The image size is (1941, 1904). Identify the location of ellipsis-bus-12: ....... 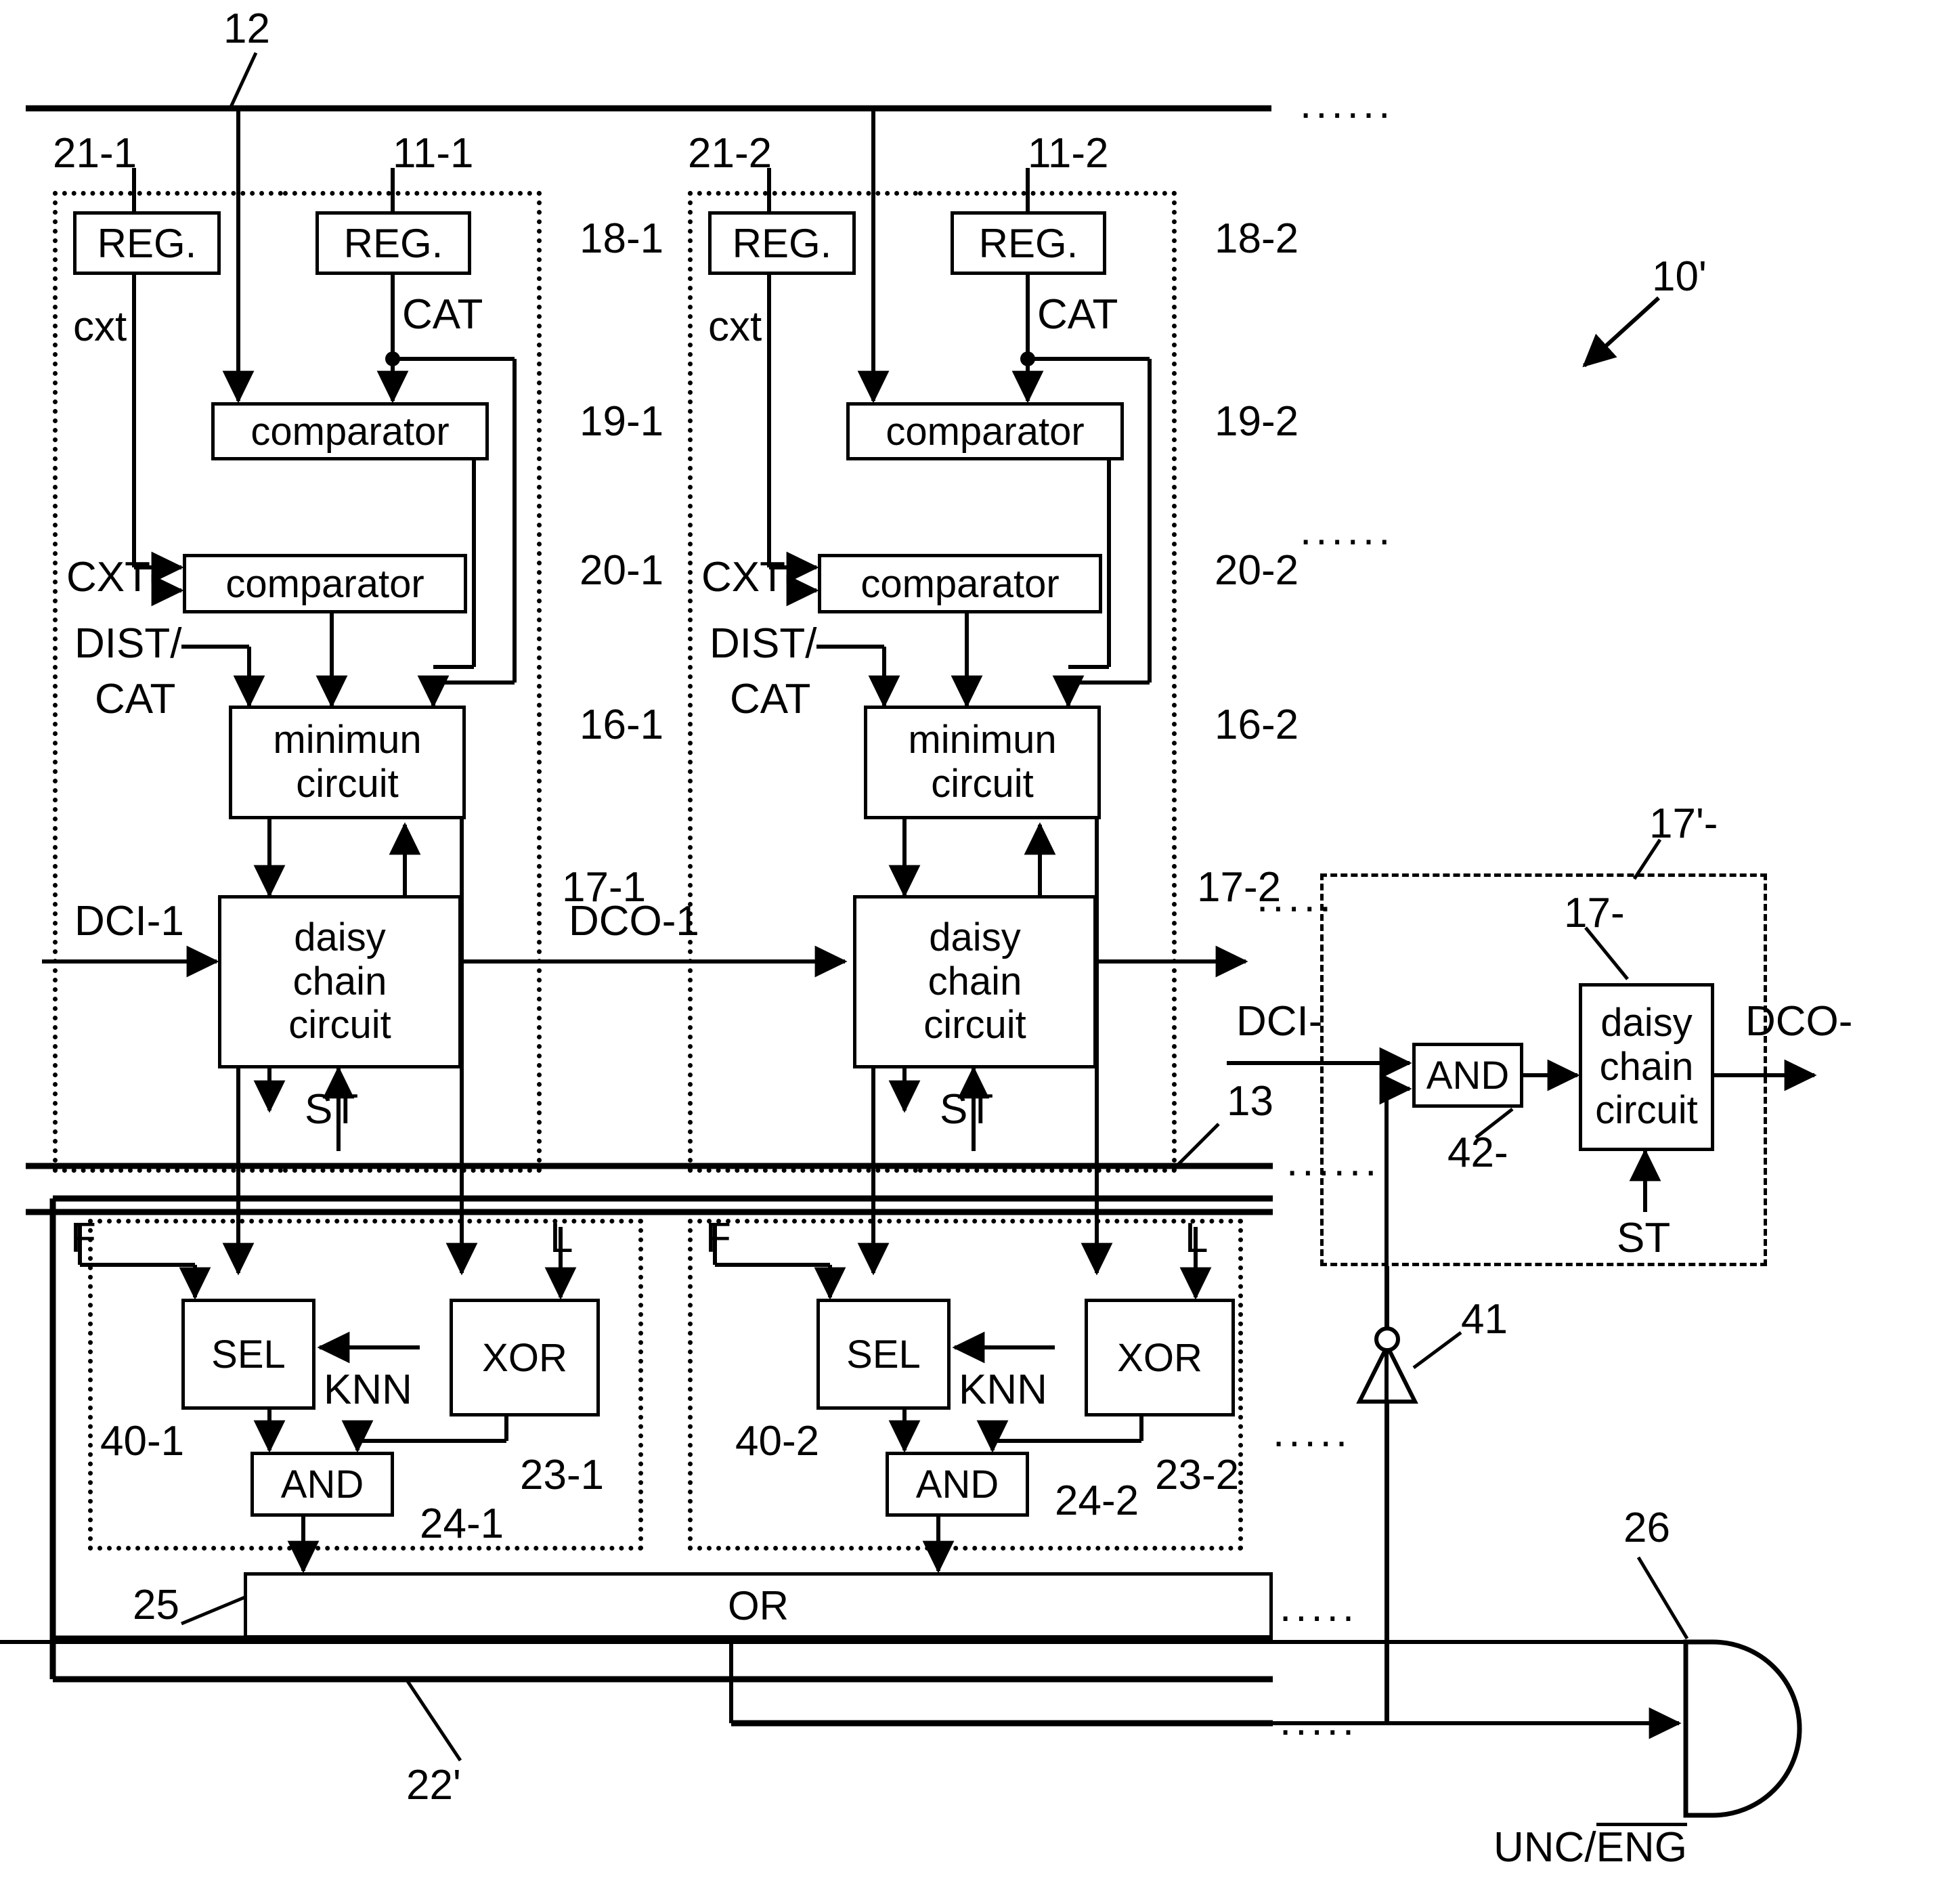
(1347, 104).